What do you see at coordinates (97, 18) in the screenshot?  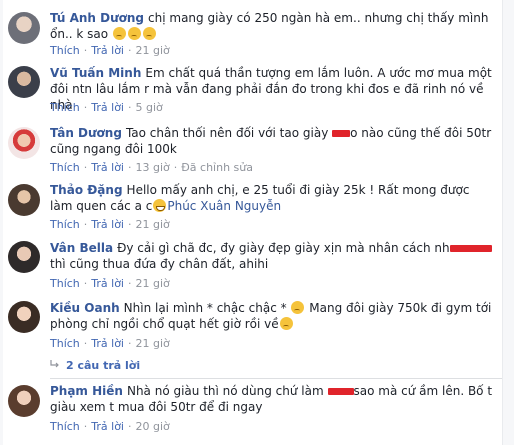 I see `comment-author: Tú Anh Dương` at bounding box center [97, 18].